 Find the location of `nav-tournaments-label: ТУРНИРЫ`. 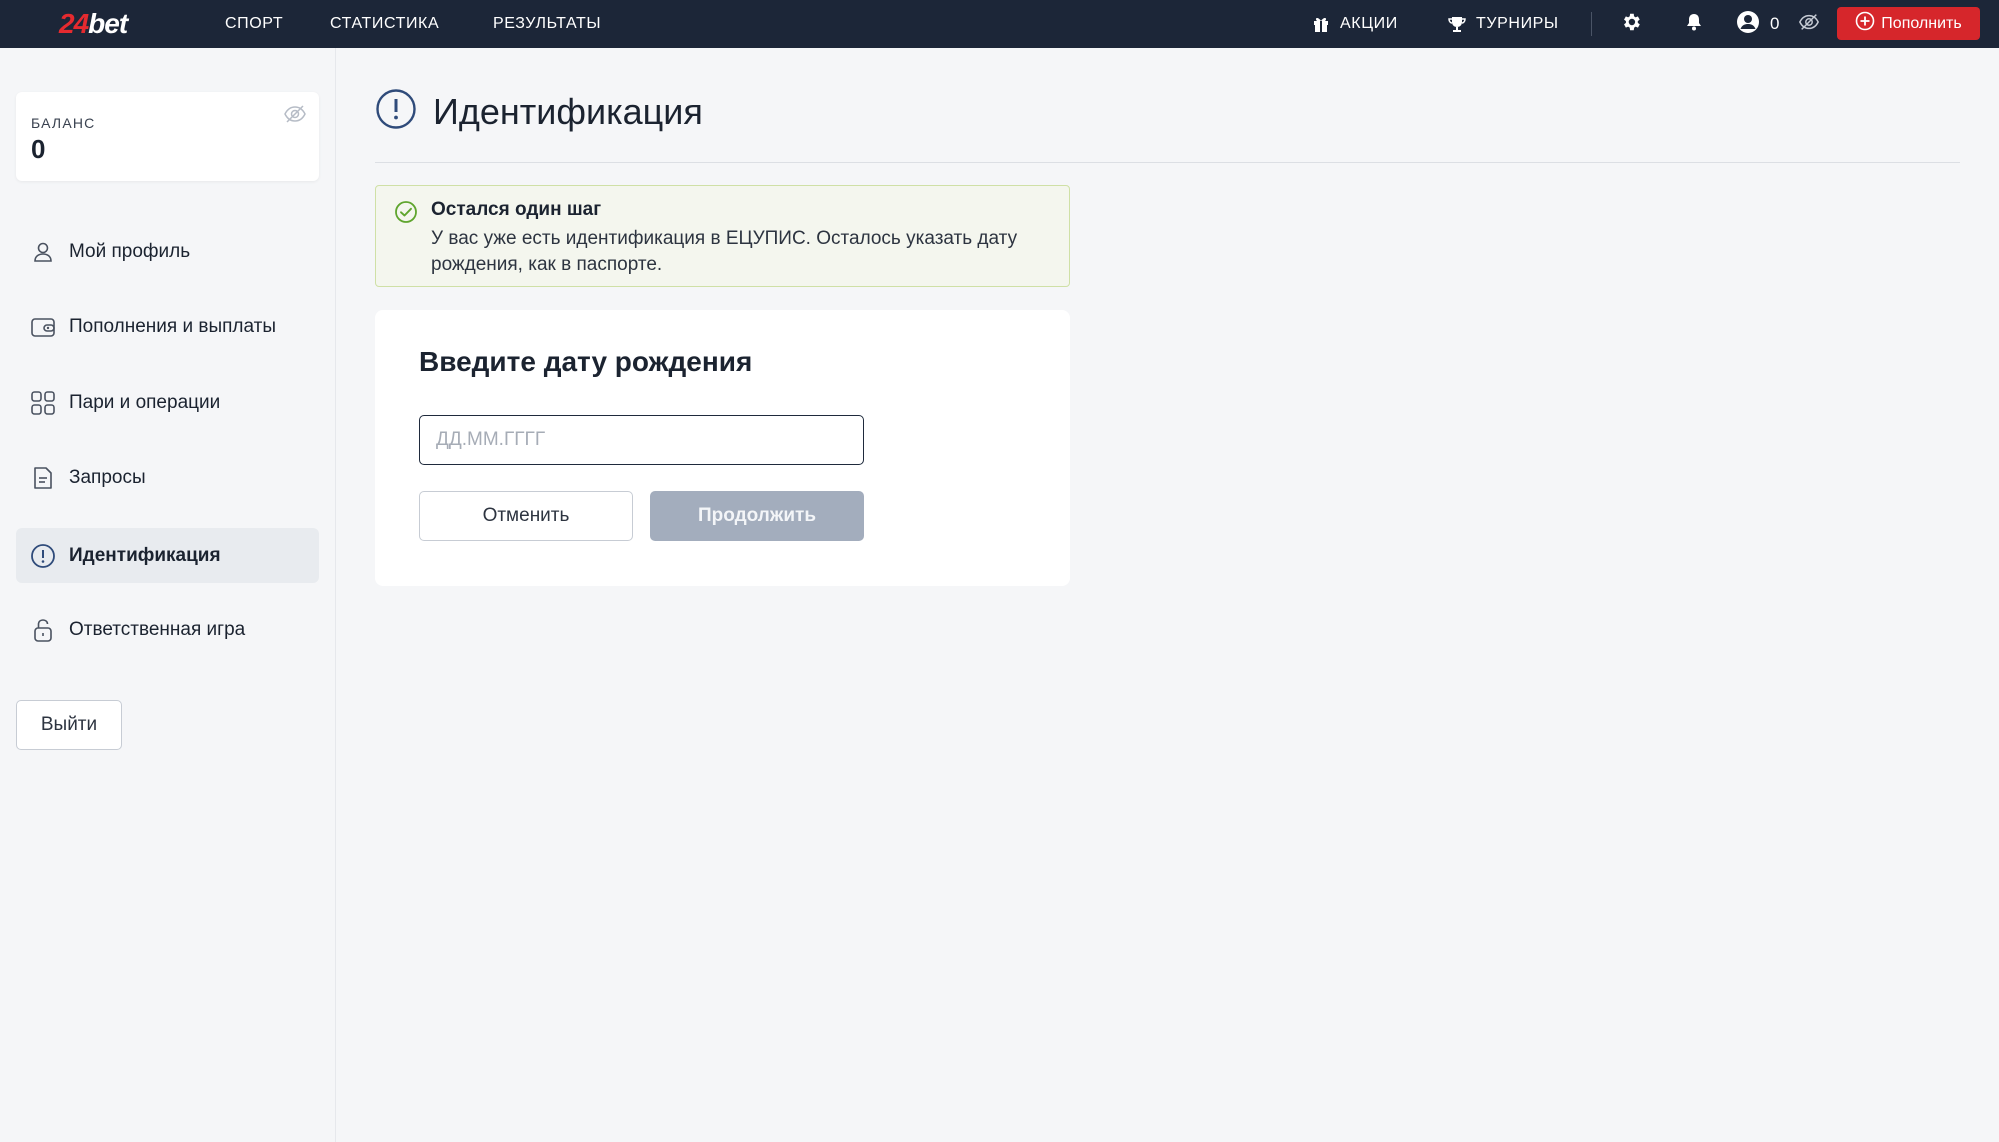

nav-tournaments-label: ТУРНИРЫ is located at coordinates (1517, 23).